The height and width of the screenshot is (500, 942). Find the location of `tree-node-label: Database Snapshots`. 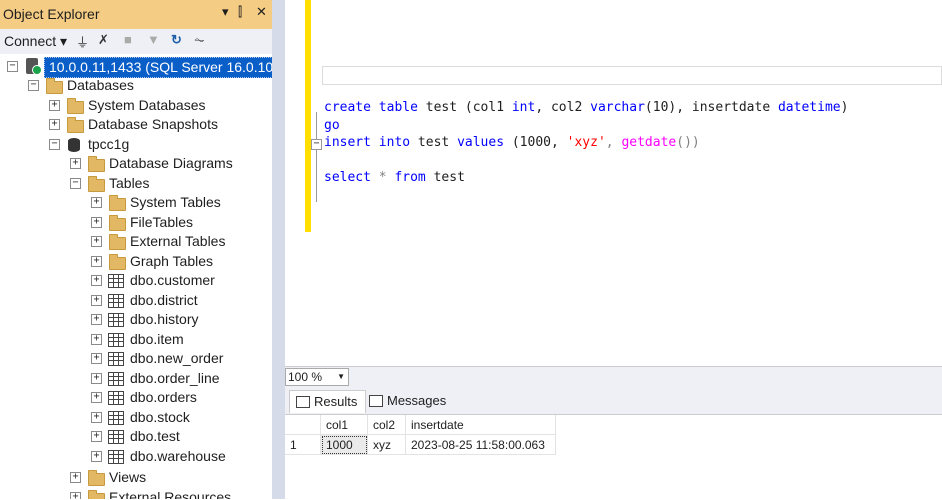

tree-node-label: Database Snapshots is located at coordinates (153, 124).